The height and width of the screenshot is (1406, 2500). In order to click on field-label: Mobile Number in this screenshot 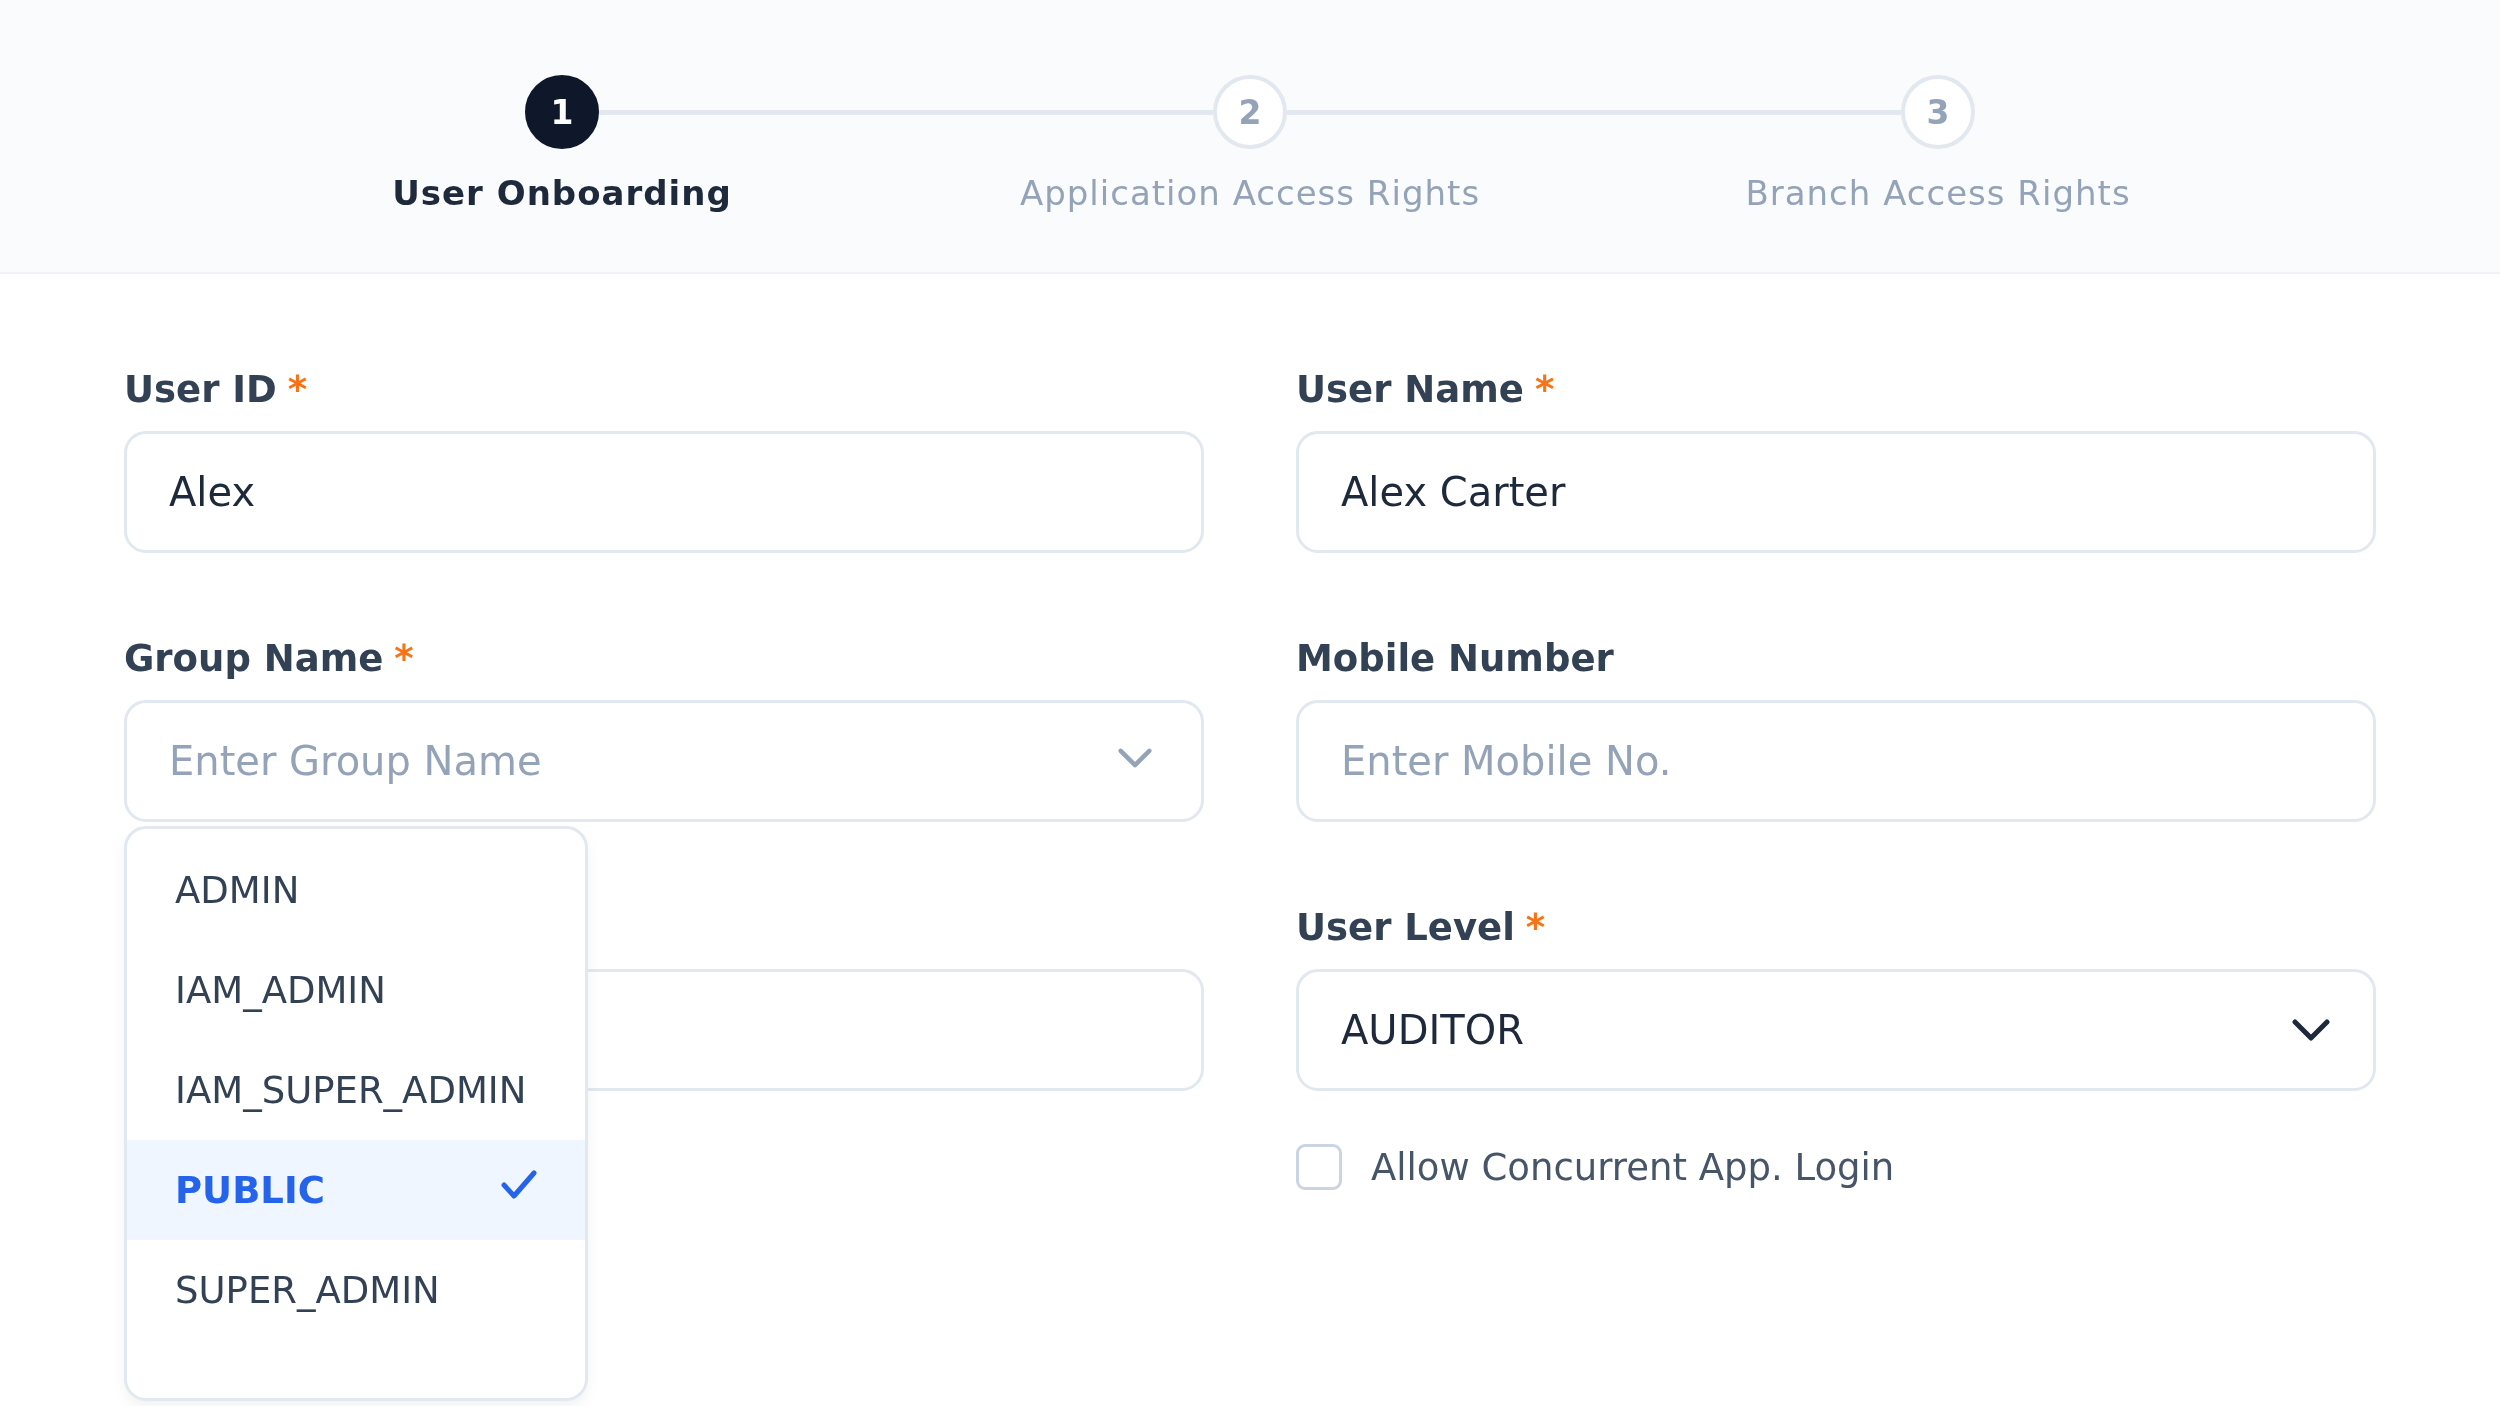, I will do `click(1455, 658)`.